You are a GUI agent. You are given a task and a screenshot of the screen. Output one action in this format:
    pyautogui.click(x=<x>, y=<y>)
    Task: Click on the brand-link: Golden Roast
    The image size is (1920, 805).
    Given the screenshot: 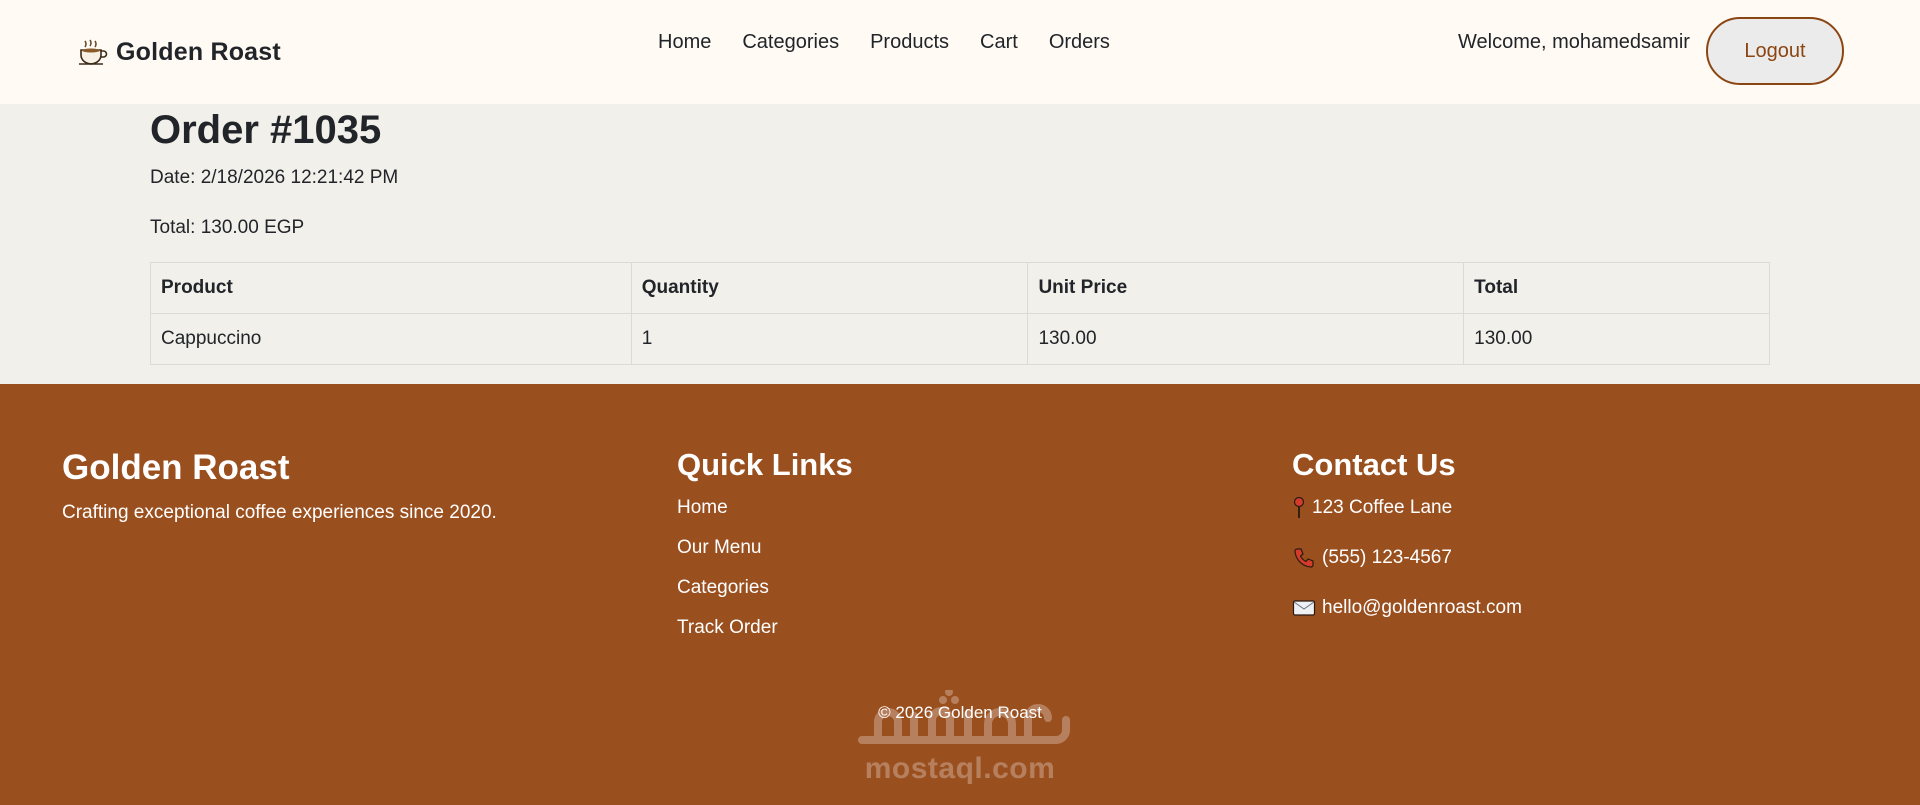 What is the action you would take?
    pyautogui.click(x=178, y=52)
    